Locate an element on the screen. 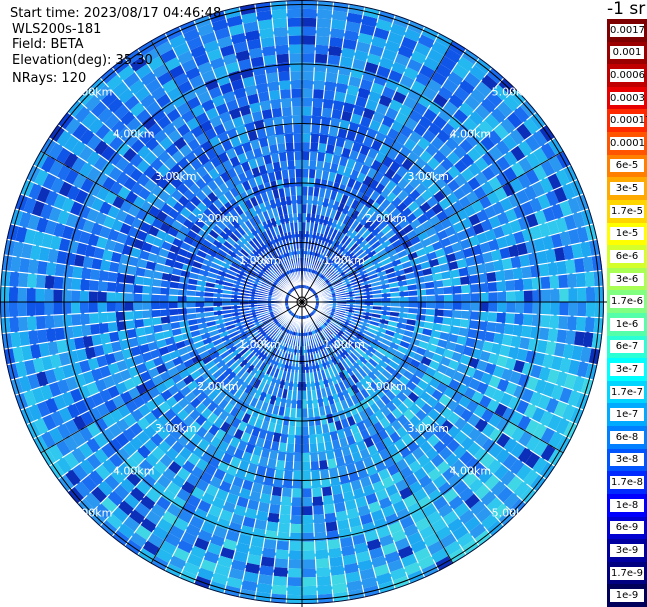 The height and width of the screenshot is (607, 647). colorbar-tick-label: 1.7e-5 is located at coordinates (627, 211).